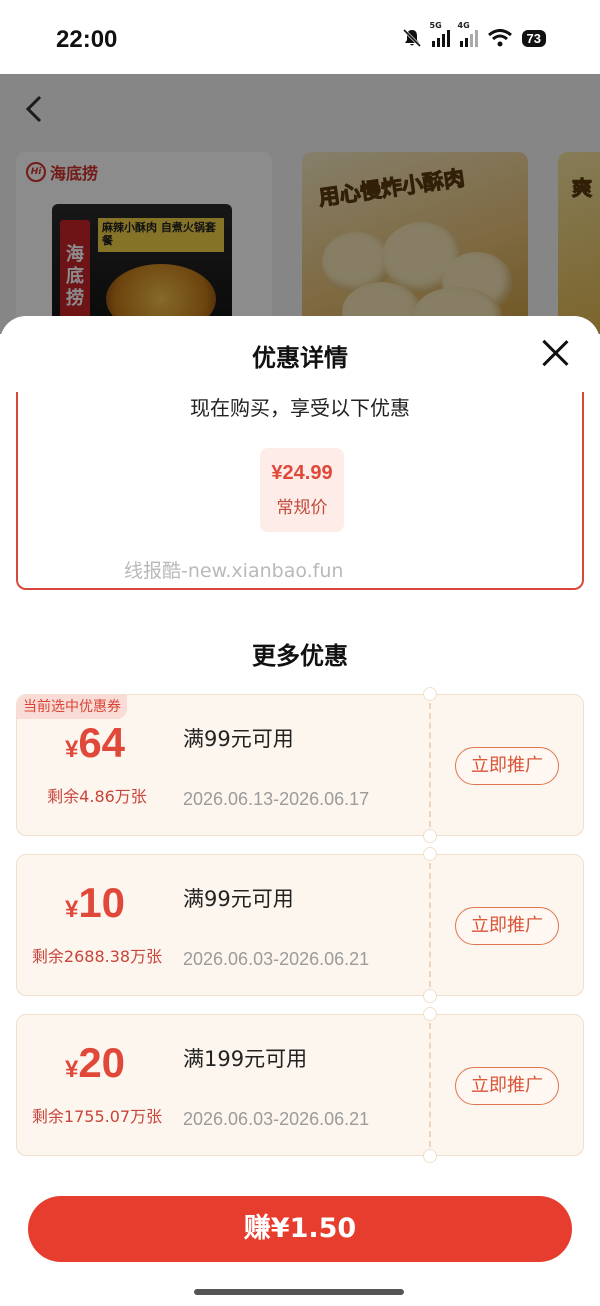  What do you see at coordinates (72, 707) in the screenshot?
I see `selected-coupon-badge: 当前选中优惠券` at bounding box center [72, 707].